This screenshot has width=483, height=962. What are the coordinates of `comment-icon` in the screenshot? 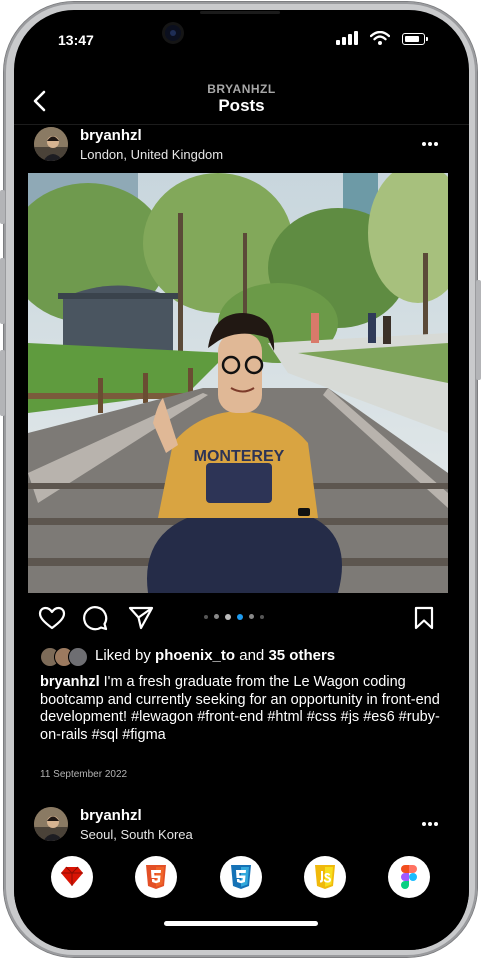 It's located at (95, 618).